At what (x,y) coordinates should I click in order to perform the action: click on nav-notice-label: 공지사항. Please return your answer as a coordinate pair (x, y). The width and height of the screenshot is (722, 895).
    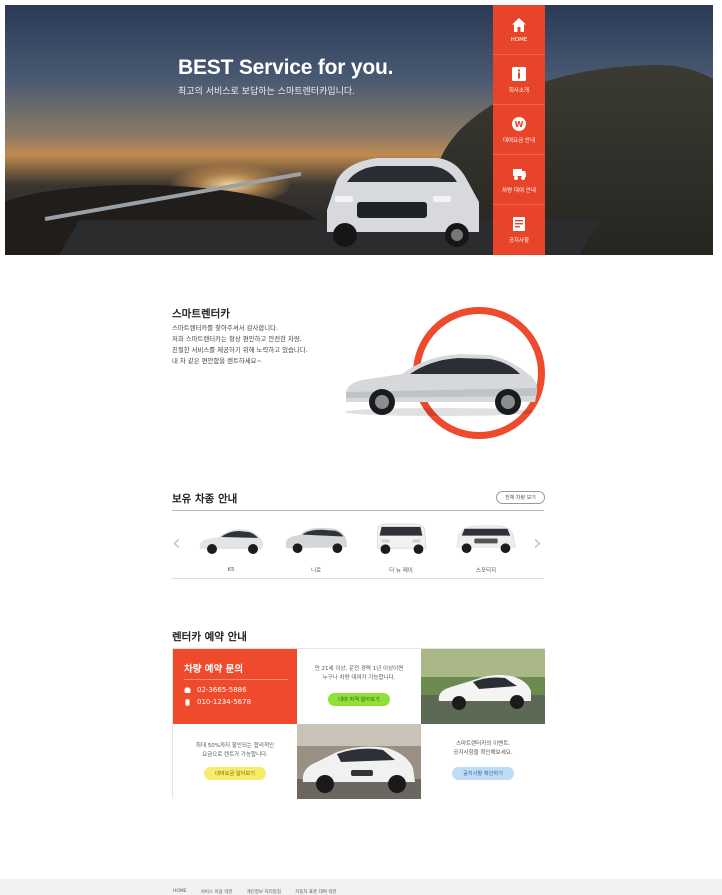
    Looking at the image, I should click on (519, 241).